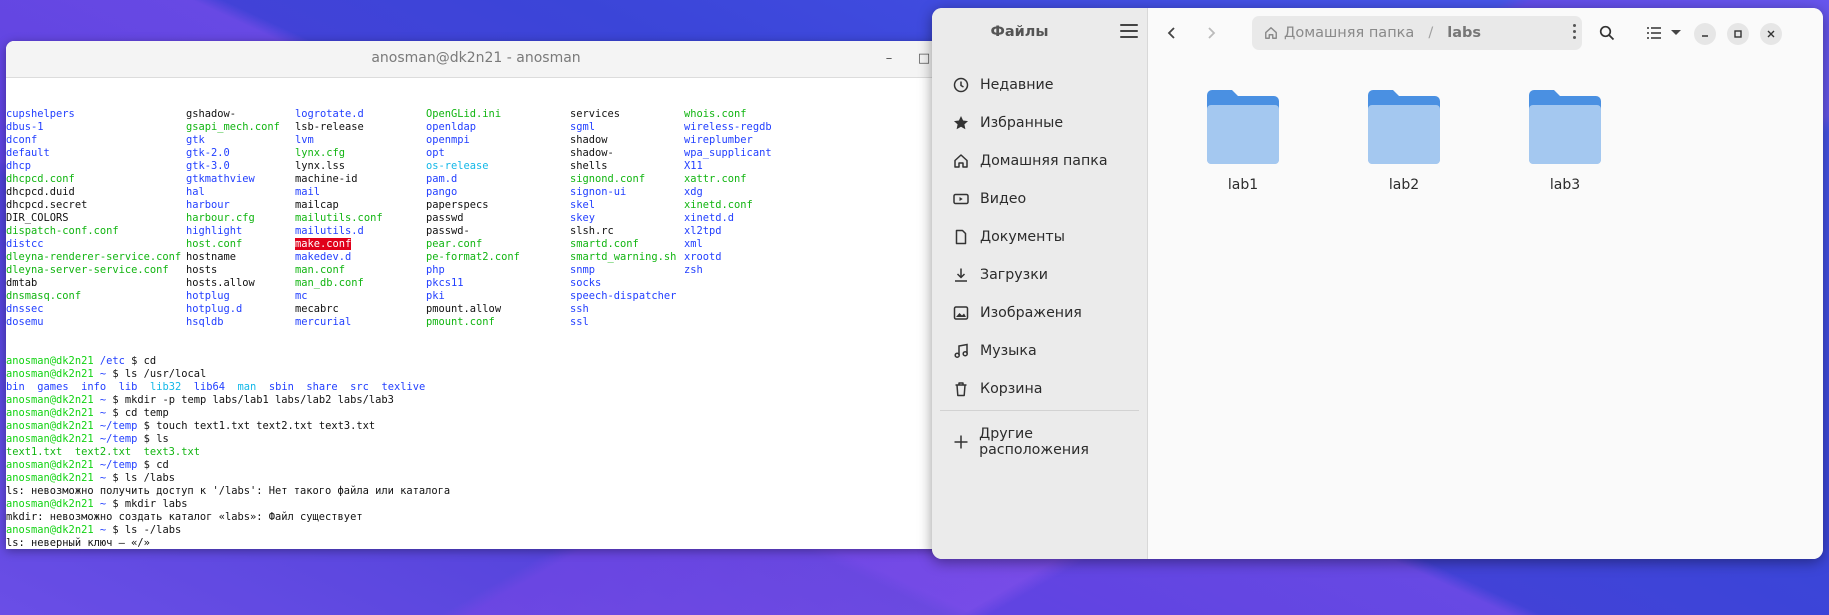 The image size is (1829, 615). What do you see at coordinates (53, 387) in the screenshot?
I see `ls-entry: games` at bounding box center [53, 387].